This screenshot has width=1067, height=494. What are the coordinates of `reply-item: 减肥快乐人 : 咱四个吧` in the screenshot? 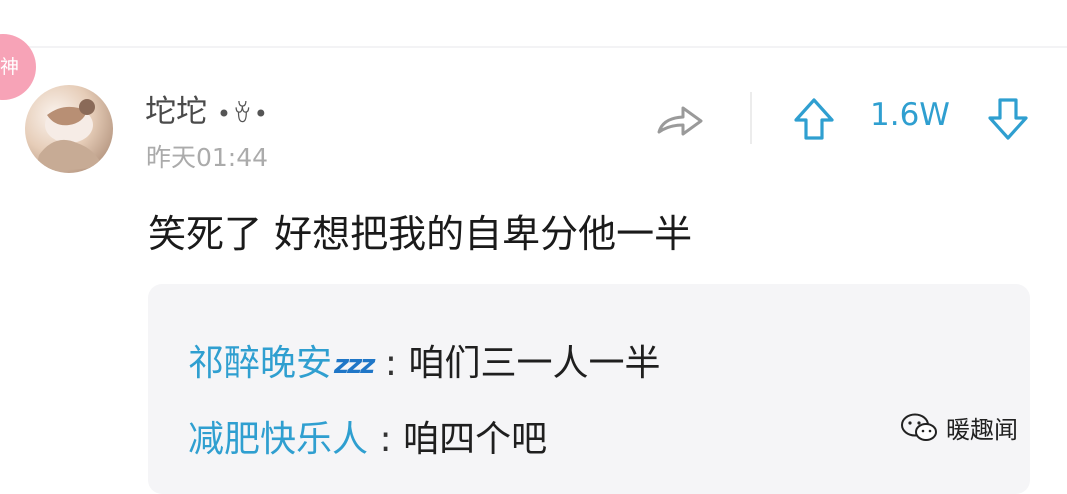 It's located at (367, 436).